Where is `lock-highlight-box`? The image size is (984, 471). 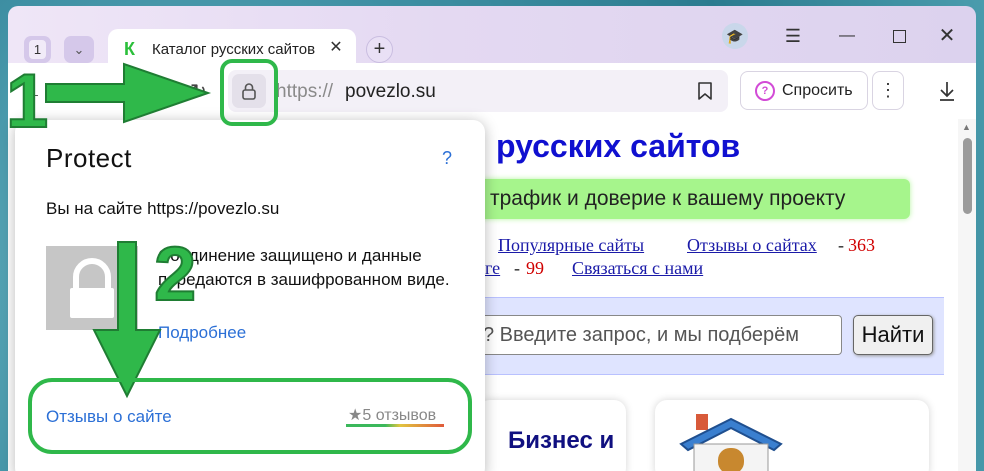 lock-highlight-box is located at coordinates (249, 92).